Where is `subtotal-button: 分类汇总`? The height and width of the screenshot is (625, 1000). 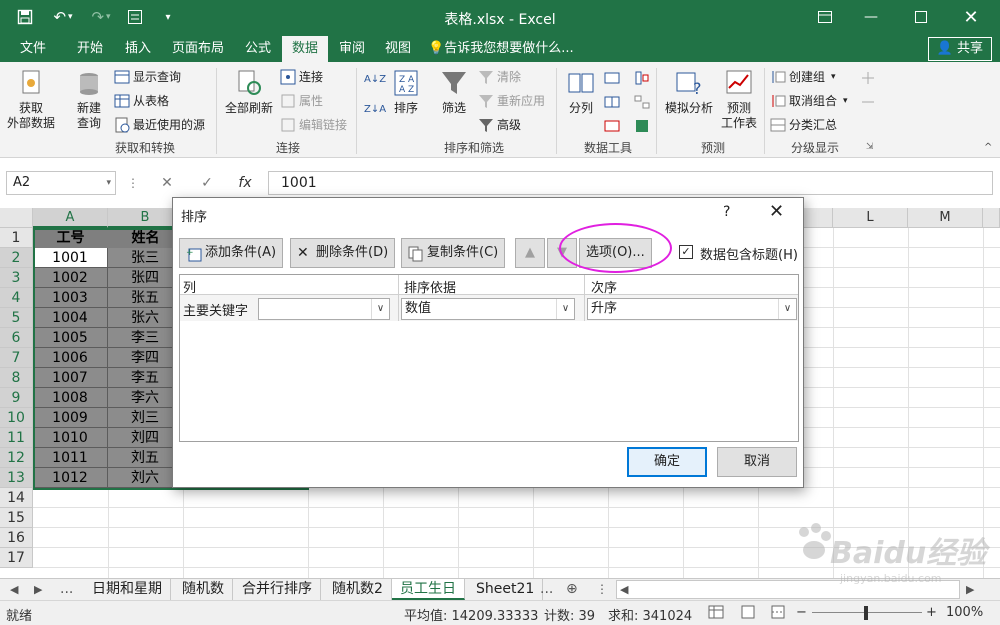
subtotal-button: 分类汇总 is located at coordinates (803, 124).